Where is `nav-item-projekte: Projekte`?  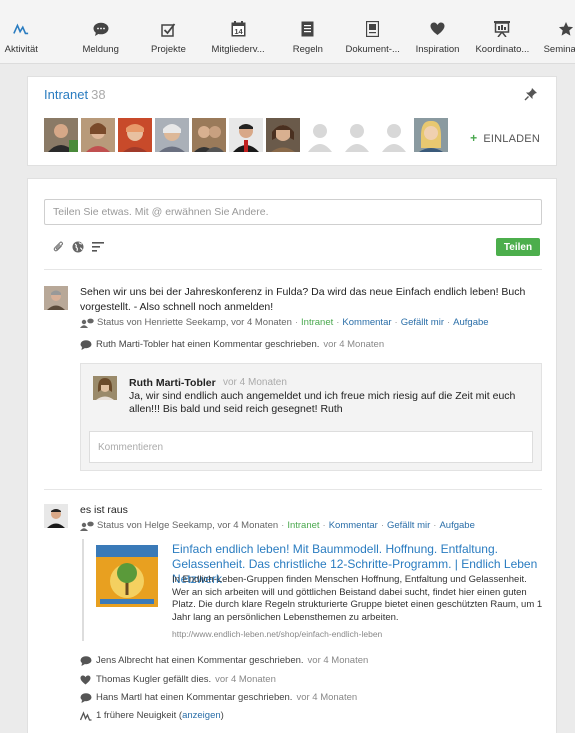 nav-item-projekte: Projekte is located at coordinates (168, 32).